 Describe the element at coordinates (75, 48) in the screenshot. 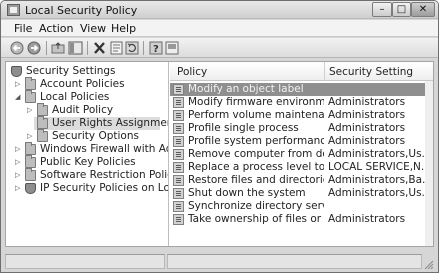

I see `show-tree-icon` at that location.